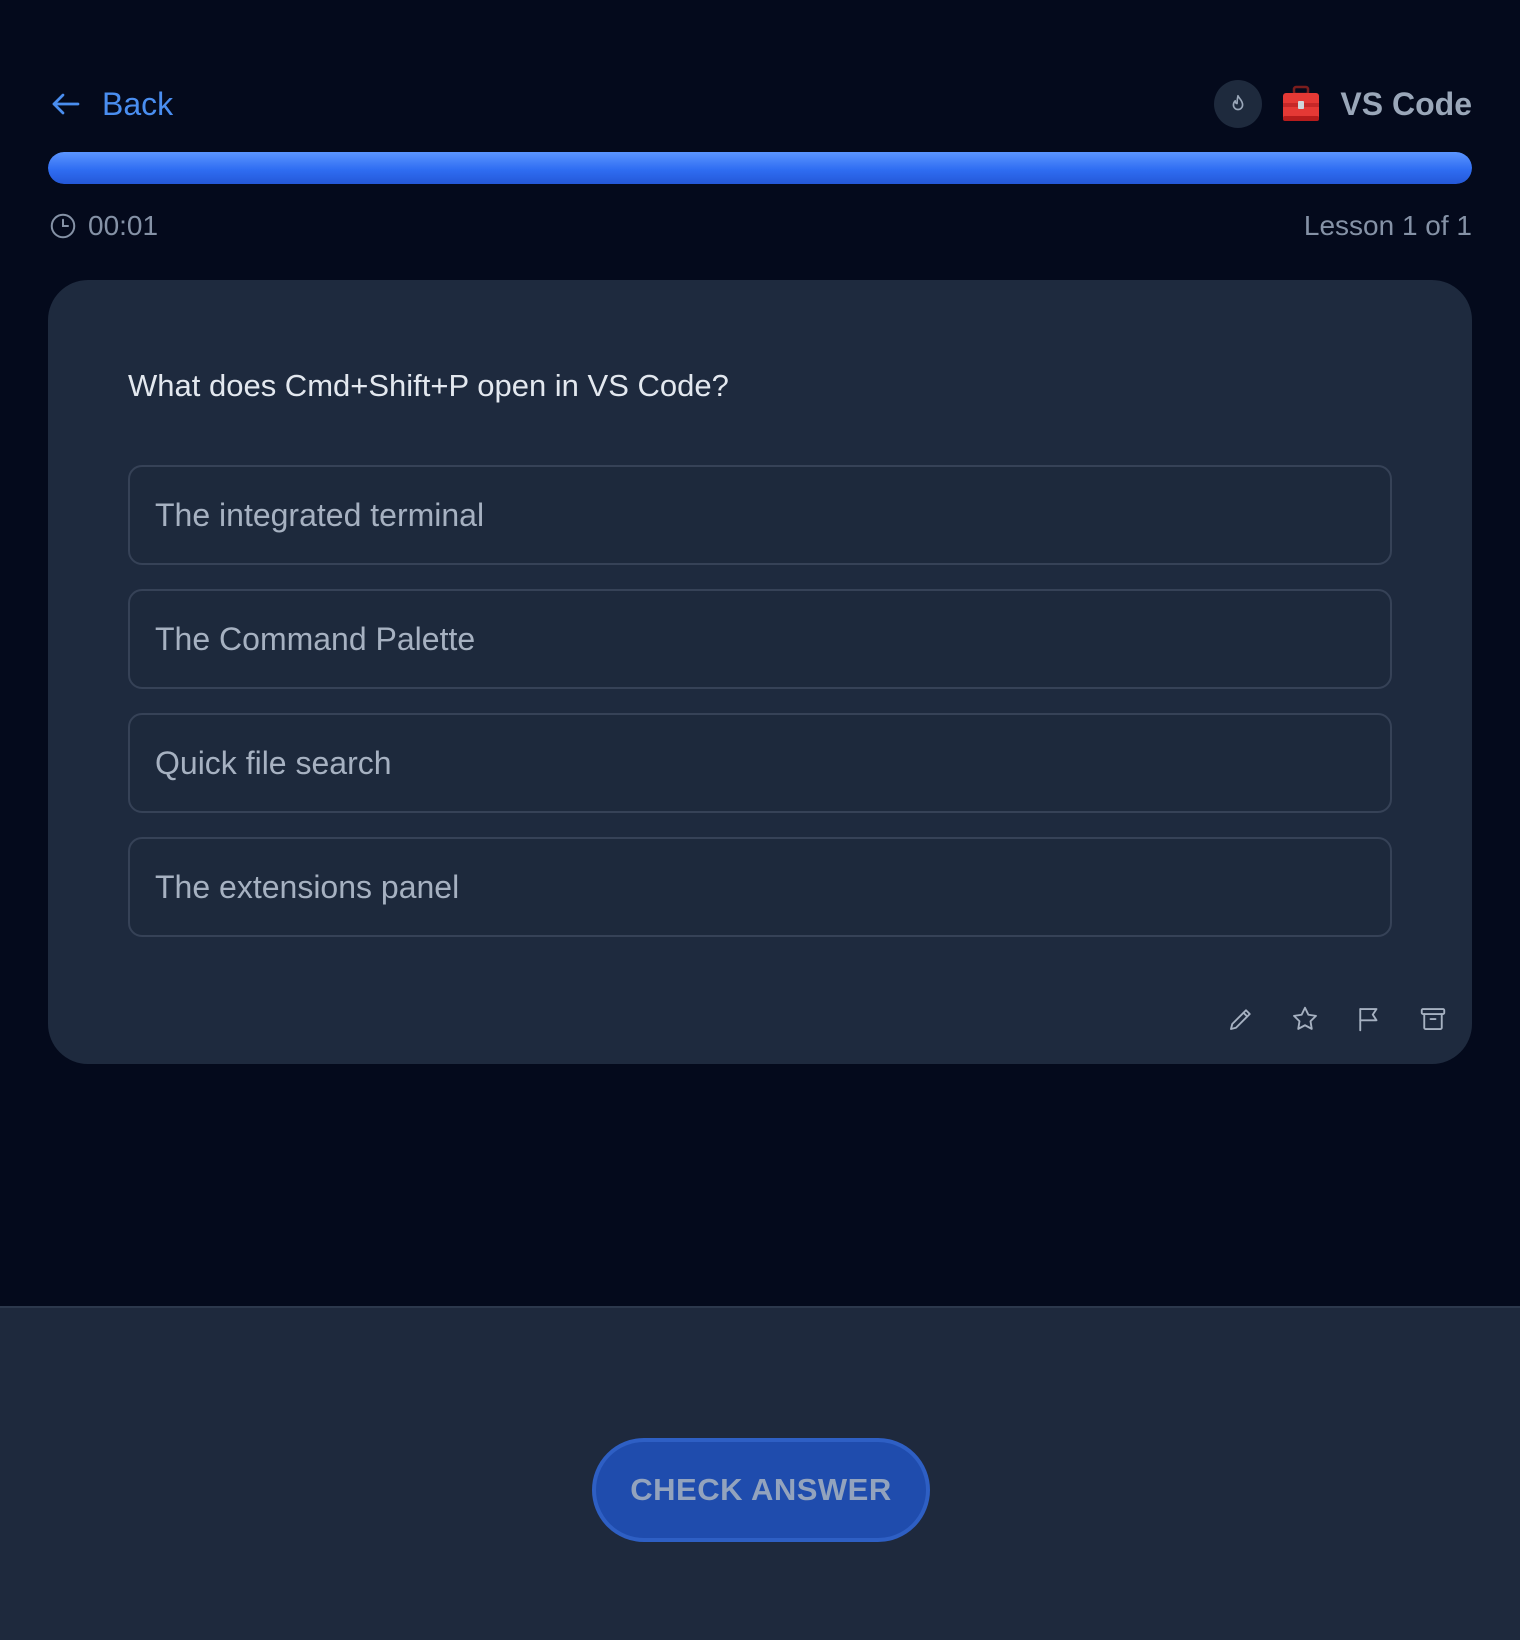 The image size is (1520, 1640). I want to click on favorite-button, so click(1305, 1019).